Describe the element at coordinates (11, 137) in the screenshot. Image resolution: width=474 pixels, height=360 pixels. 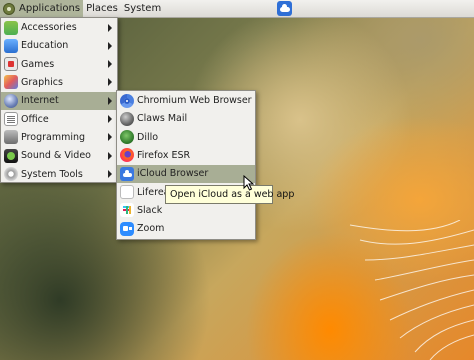
I see `programming-icon` at that location.